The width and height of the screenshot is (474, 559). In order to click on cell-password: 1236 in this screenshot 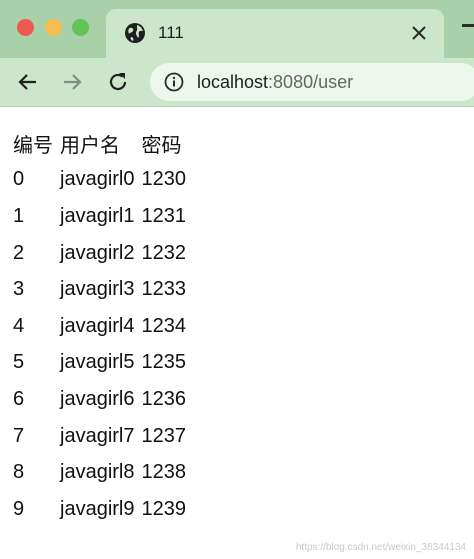, I will do `click(163, 398)`.